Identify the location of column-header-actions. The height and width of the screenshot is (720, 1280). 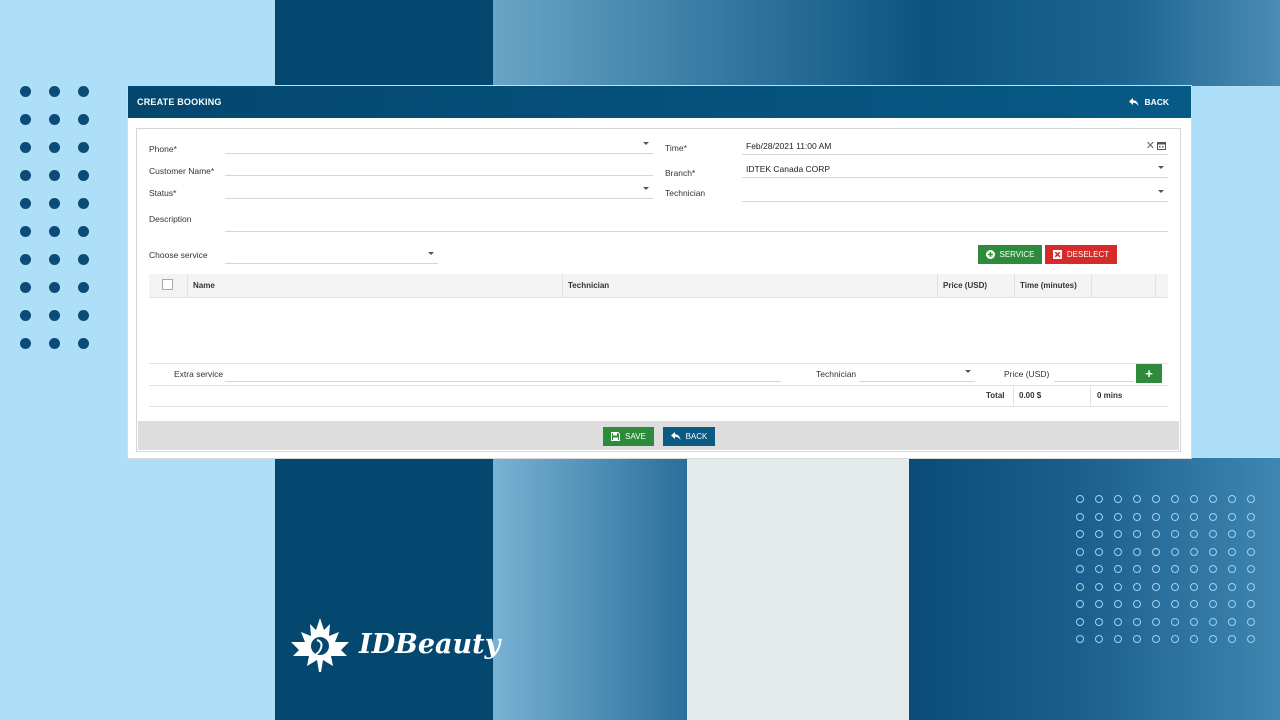
(1123, 285).